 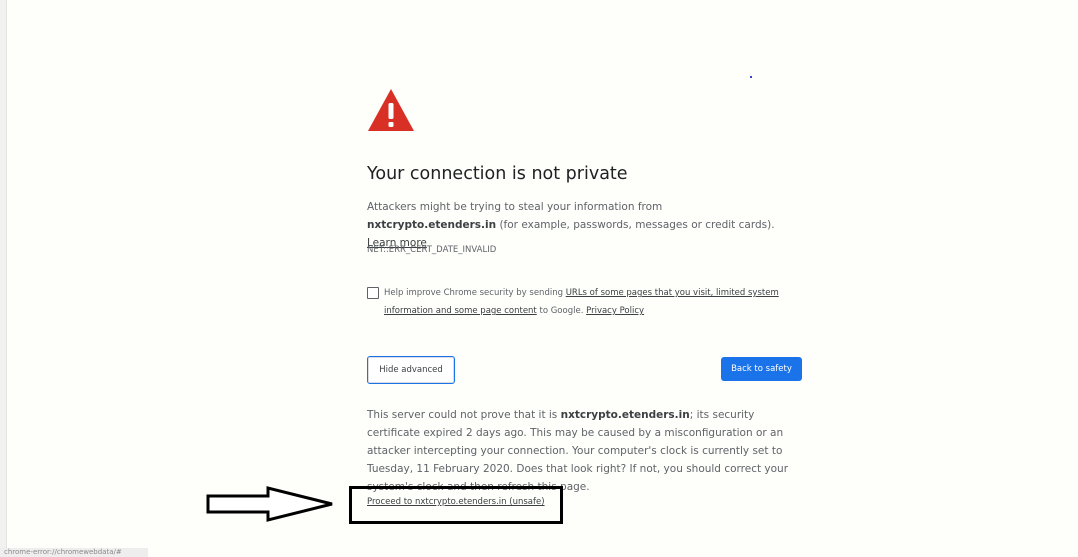 I want to click on error-code: NET::ERR_CERT_DATE_INVALID, so click(x=432, y=250).